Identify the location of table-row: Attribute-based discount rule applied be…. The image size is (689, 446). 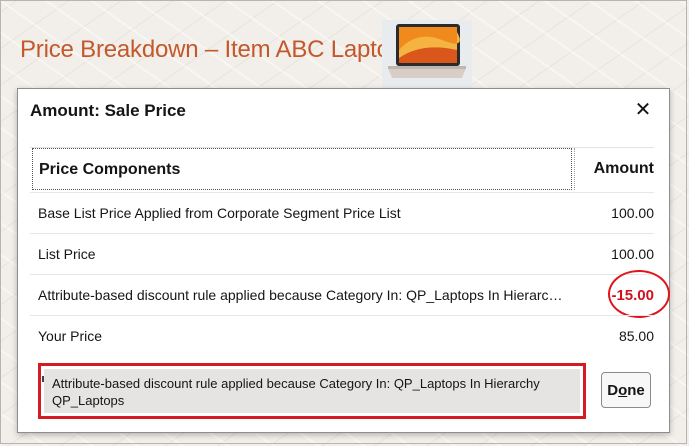
(350, 294).